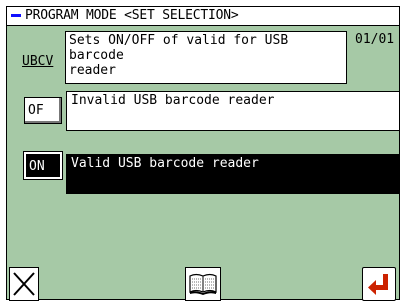 The image size is (403, 302). What do you see at coordinates (43, 165) in the screenshot?
I see `option-on-button: ON` at bounding box center [43, 165].